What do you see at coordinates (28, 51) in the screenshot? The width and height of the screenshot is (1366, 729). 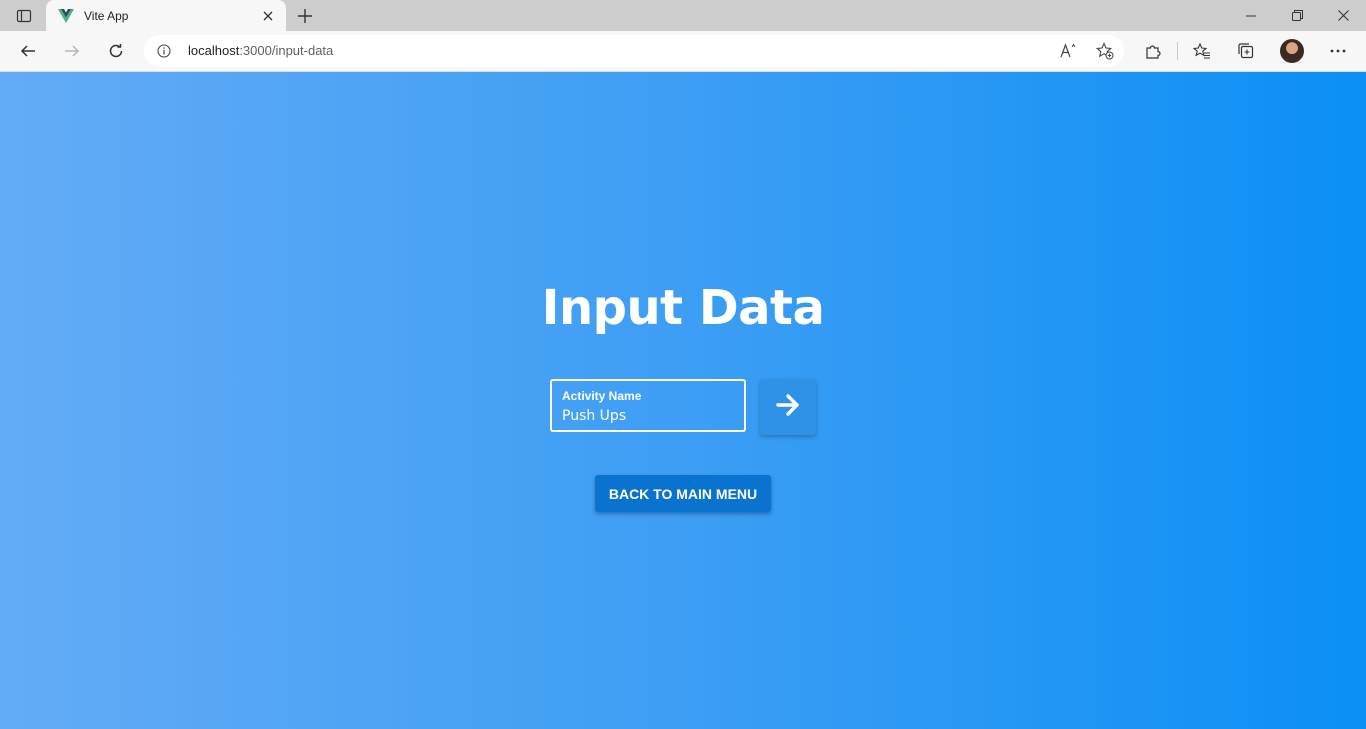 I see `back-arrow-icon` at bounding box center [28, 51].